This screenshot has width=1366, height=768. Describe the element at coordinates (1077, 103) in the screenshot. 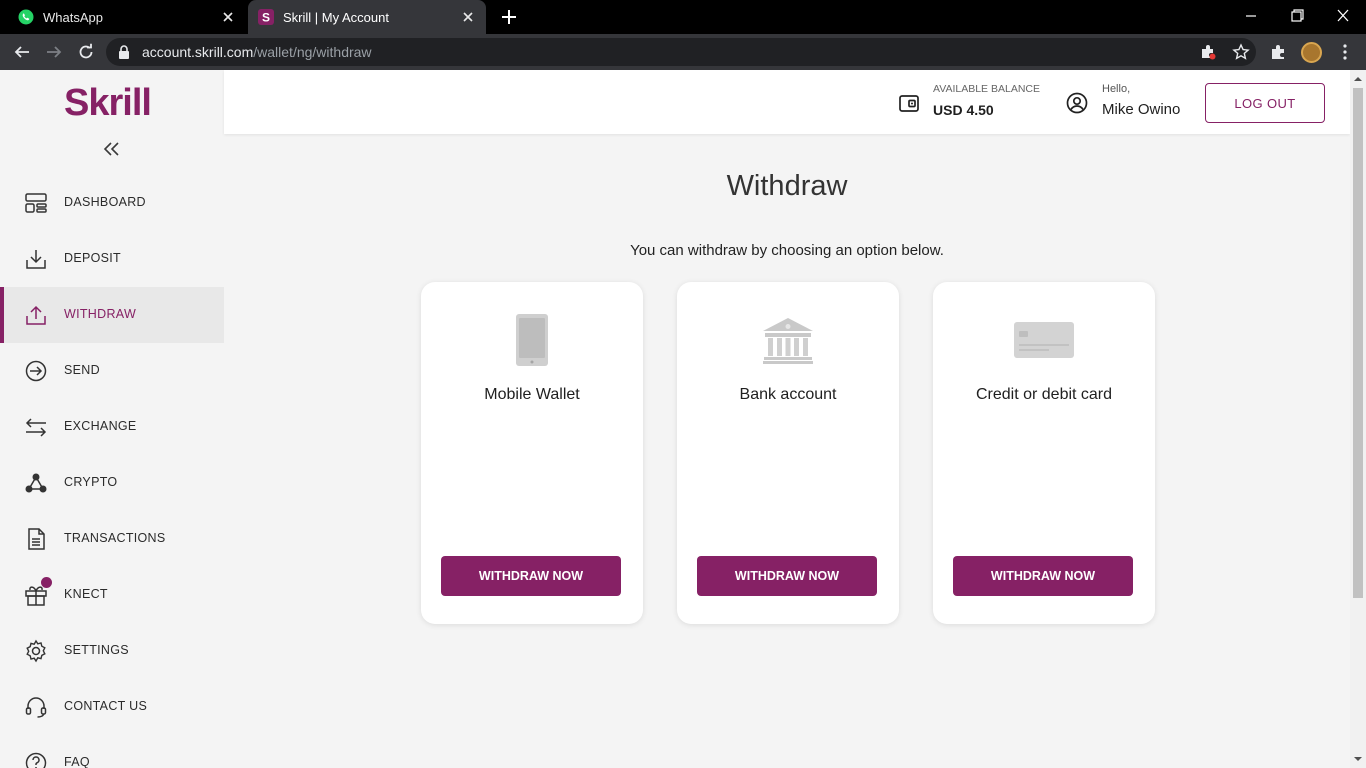

I see `user-icon` at that location.